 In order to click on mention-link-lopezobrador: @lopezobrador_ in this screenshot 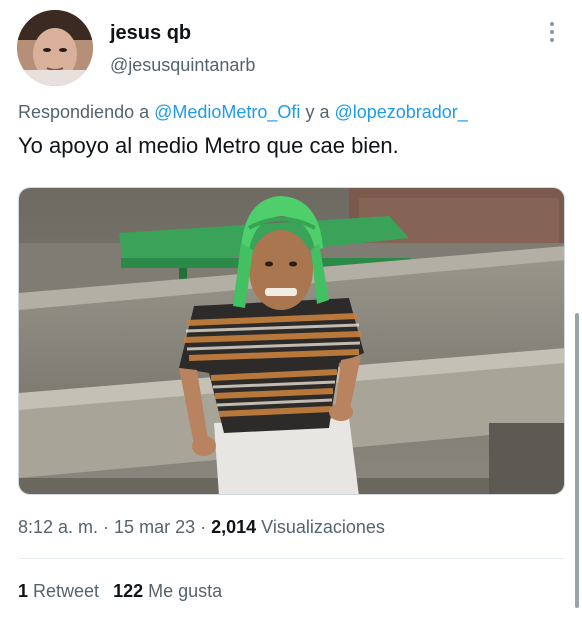, I will do `click(400, 112)`.